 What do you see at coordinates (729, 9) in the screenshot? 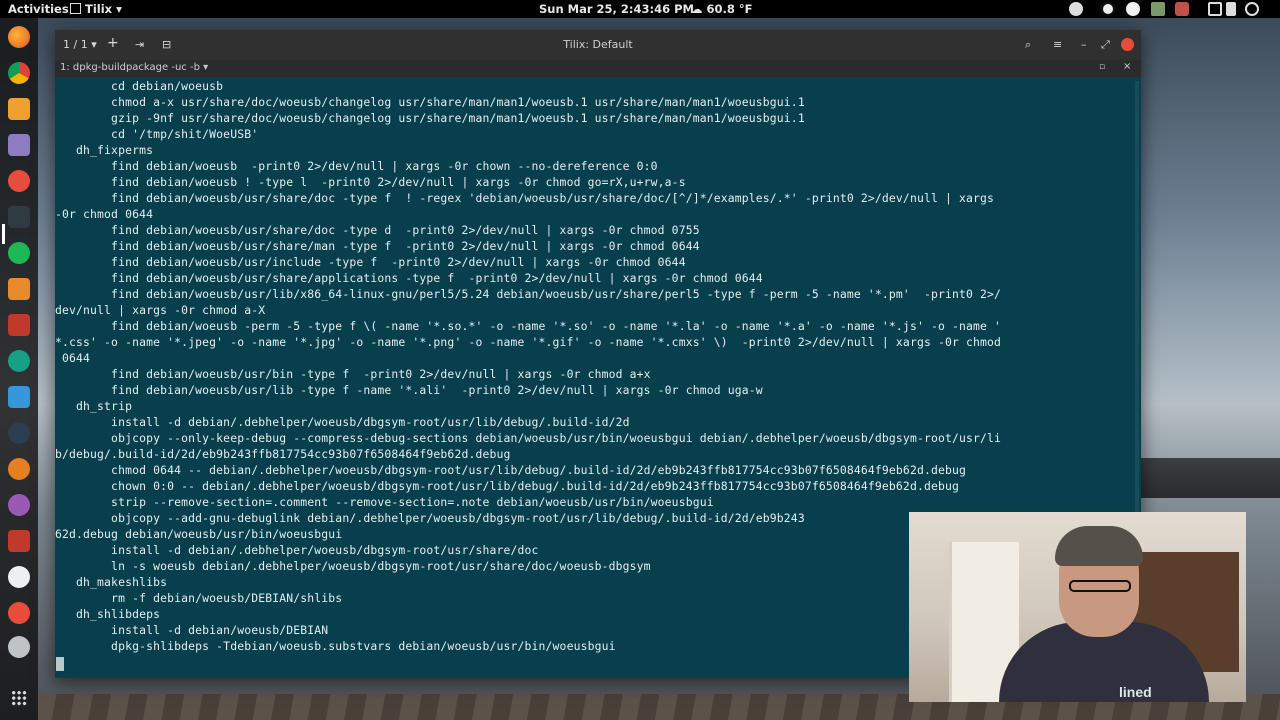
I see `weather-temp: 60.8 °F` at bounding box center [729, 9].